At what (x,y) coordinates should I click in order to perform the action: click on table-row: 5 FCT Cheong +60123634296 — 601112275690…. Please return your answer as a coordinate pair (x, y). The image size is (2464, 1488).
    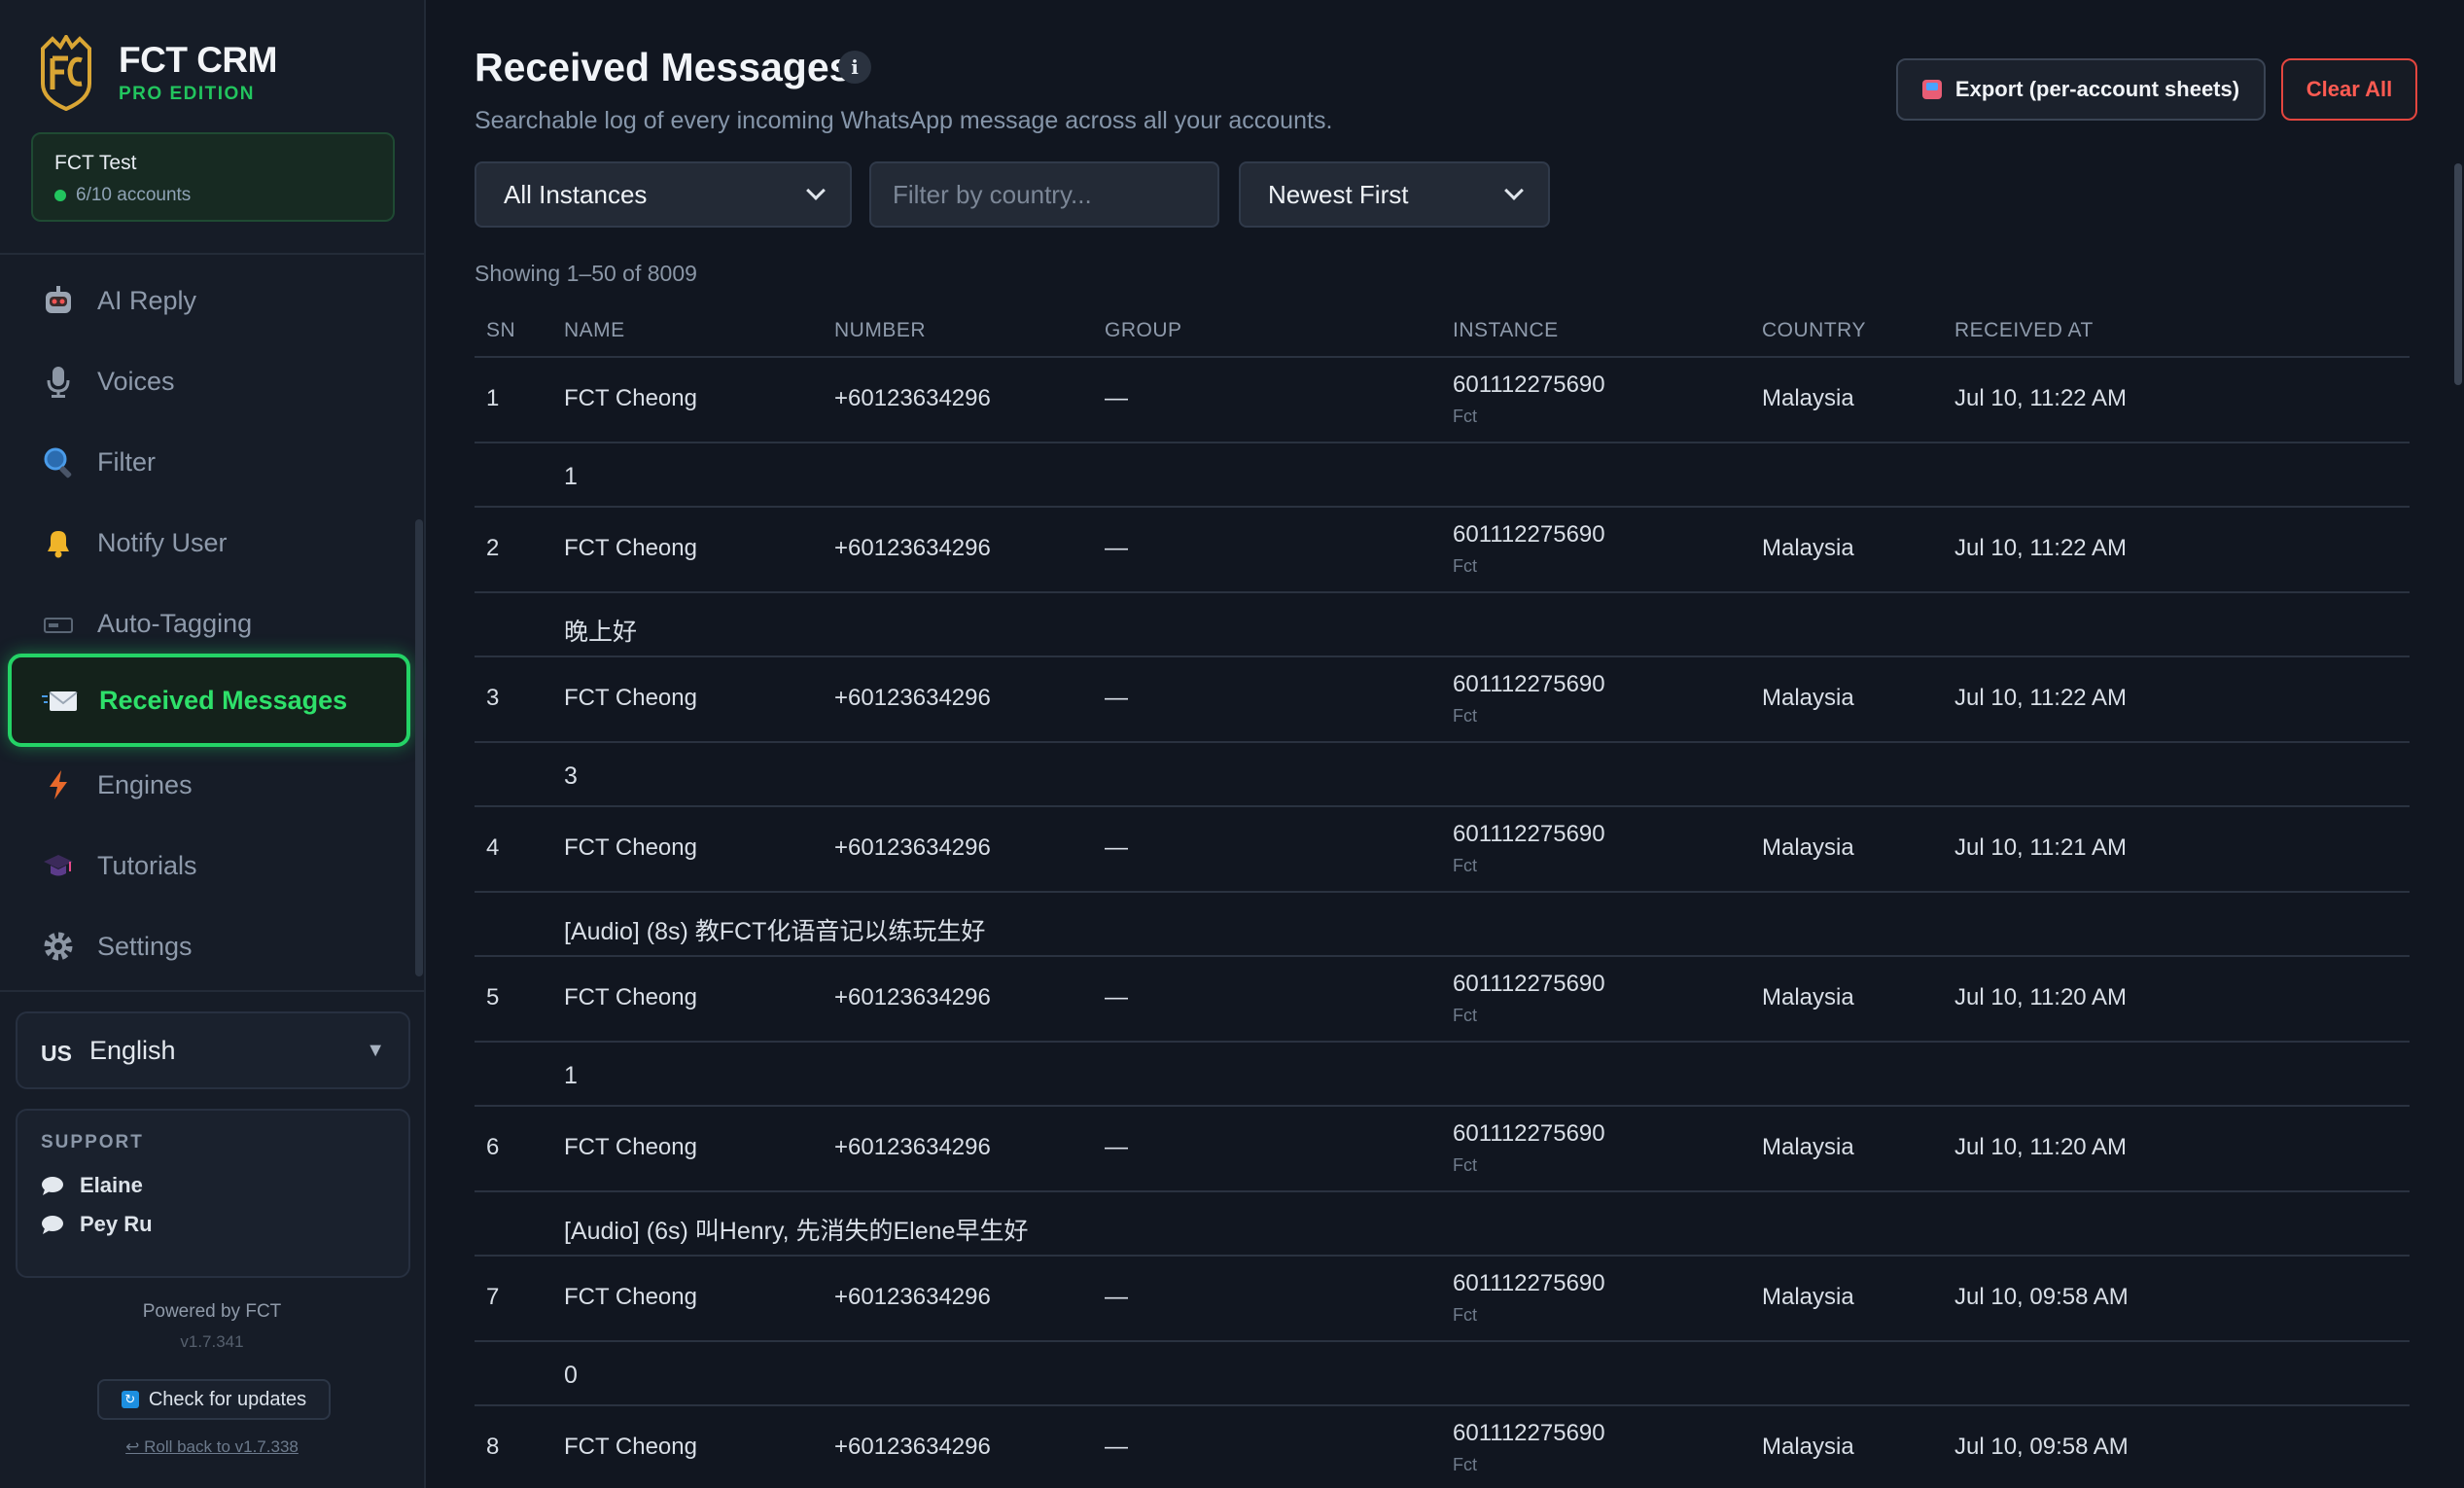
    Looking at the image, I should click on (1442, 1000).